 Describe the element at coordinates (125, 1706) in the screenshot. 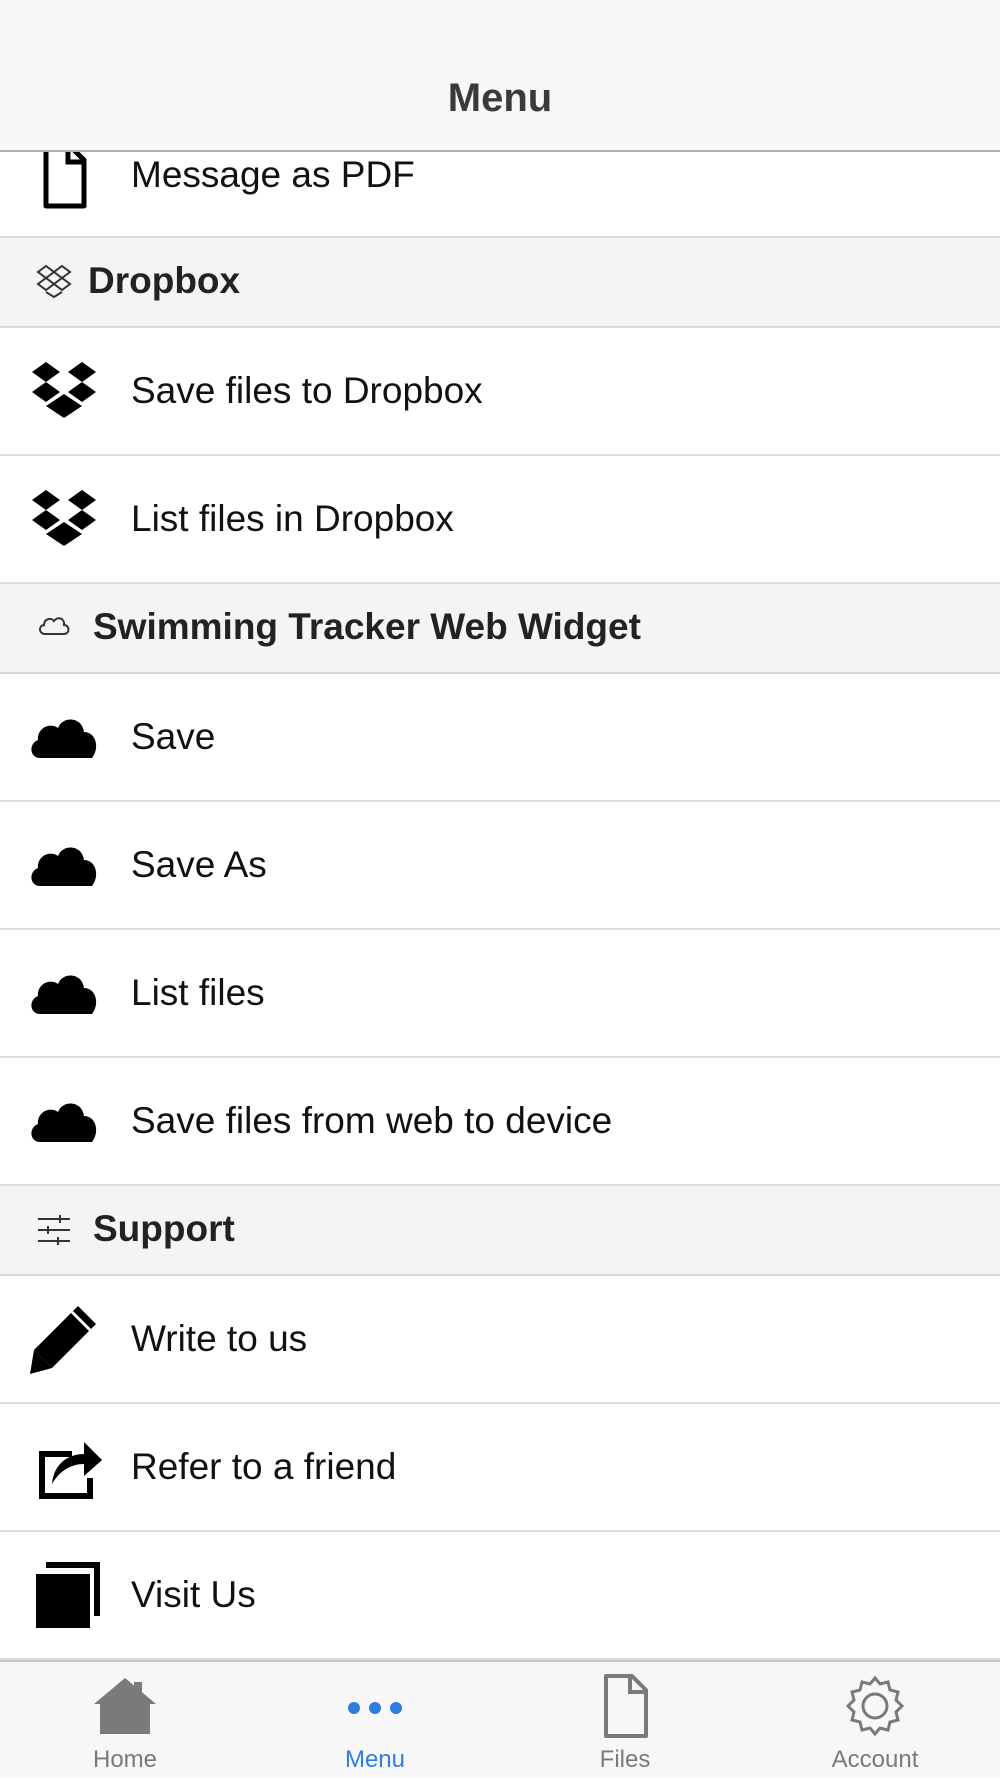

I see `home-icon` at that location.